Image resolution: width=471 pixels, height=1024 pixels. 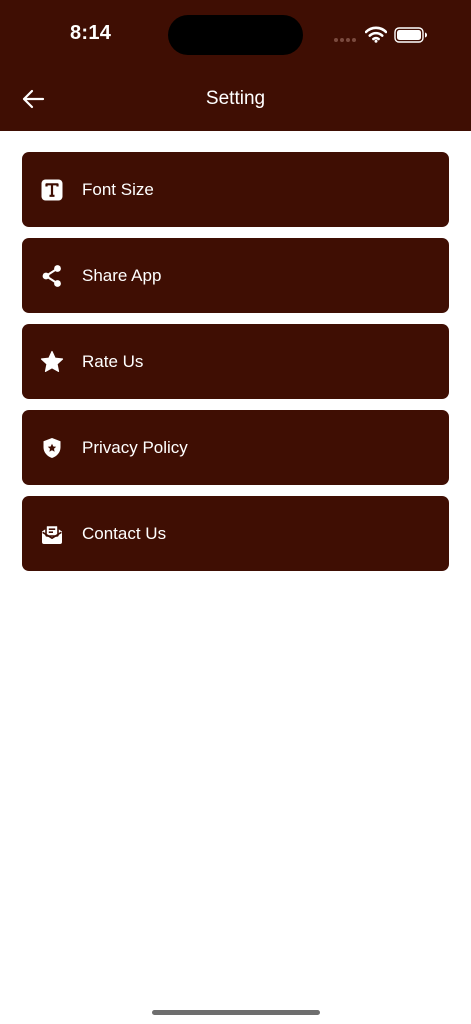 What do you see at coordinates (118, 189) in the screenshot?
I see `menu-item-label: Font Size` at bounding box center [118, 189].